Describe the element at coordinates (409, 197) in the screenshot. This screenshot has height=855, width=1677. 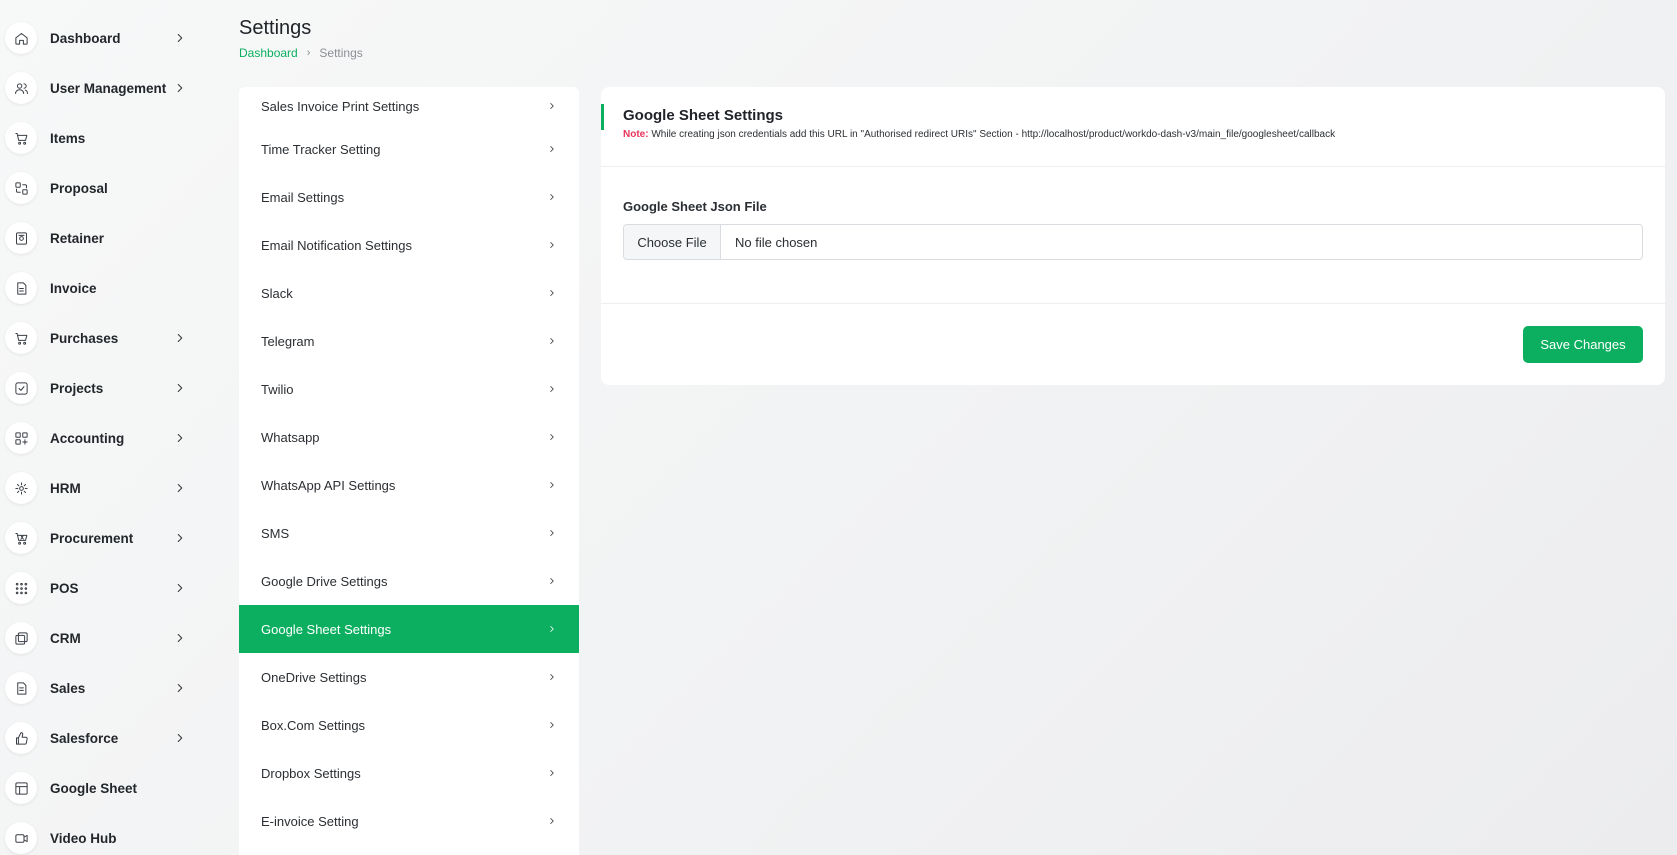
I see `settings-menu-item-email-settings: Email Settings` at that location.